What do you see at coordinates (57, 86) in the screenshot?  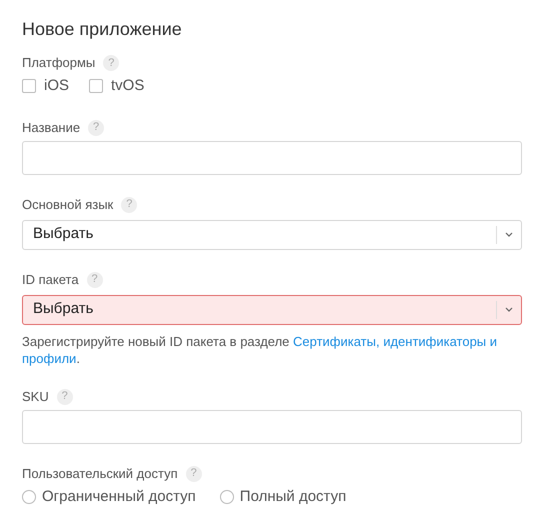 I see `checkbox-label: iOS` at bounding box center [57, 86].